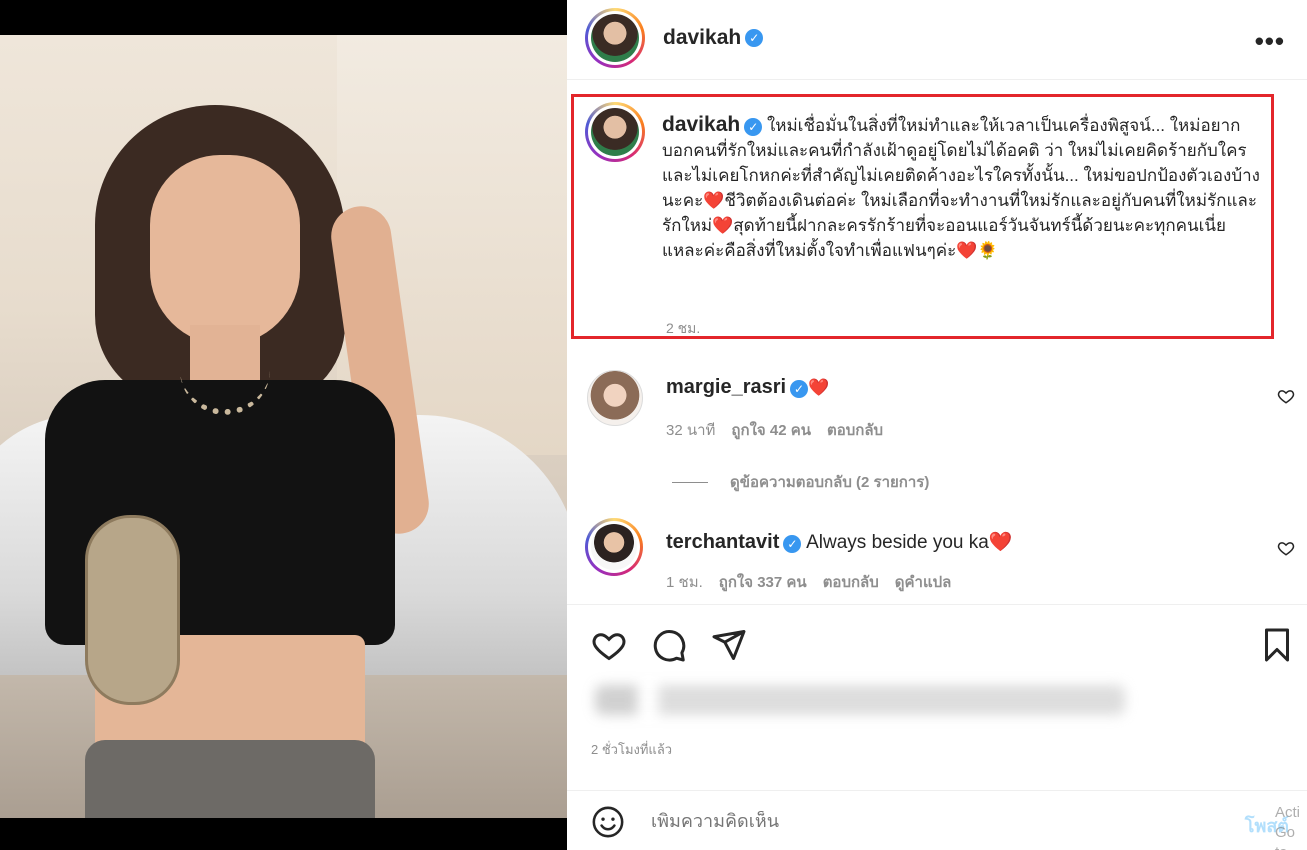  Describe the element at coordinates (923, 582) in the screenshot. I see `translate-button: ดูคำแปล` at that location.